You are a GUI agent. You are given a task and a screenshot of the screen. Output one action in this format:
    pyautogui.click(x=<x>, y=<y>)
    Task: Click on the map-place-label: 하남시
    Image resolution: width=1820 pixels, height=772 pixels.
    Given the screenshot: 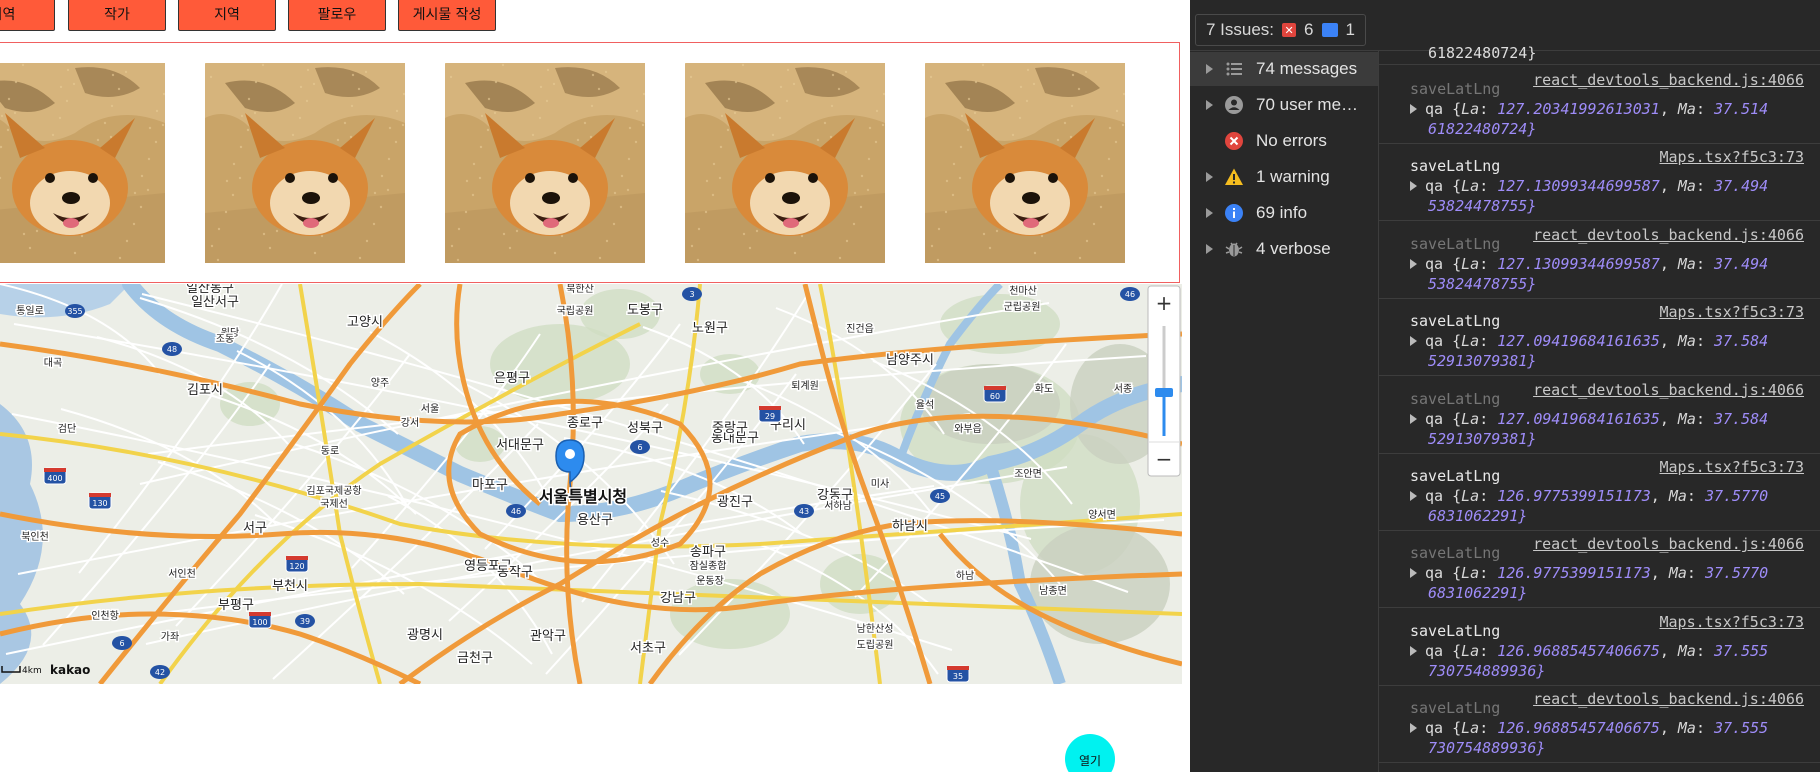 What is the action you would take?
    pyautogui.click(x=910, y=526)
    